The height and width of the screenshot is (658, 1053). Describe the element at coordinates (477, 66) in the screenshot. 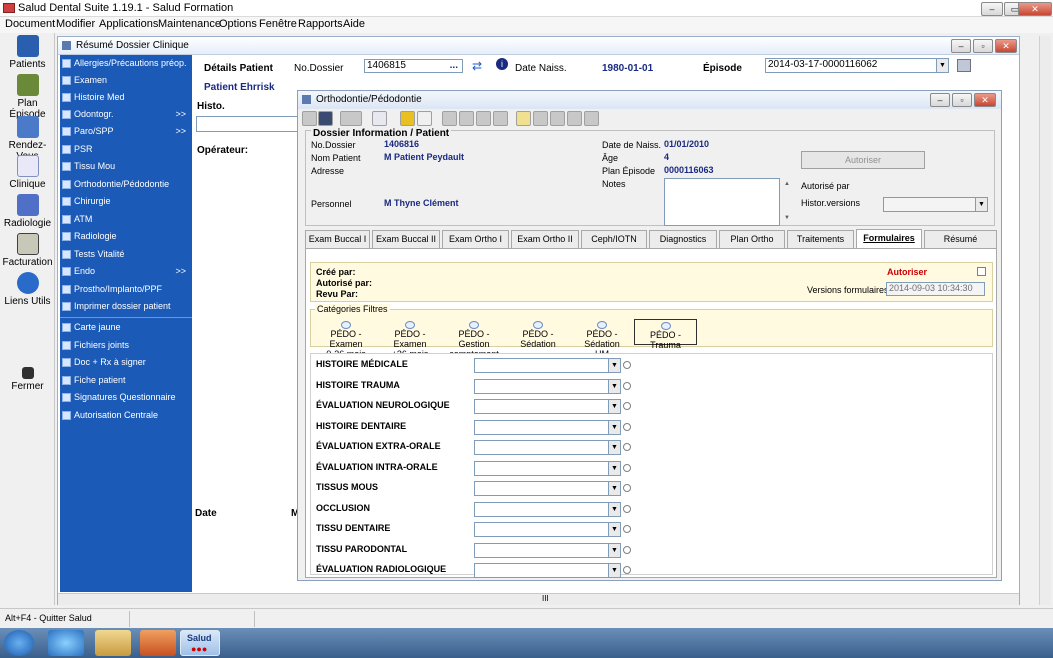

I see `refresh-icon: ⇄` at that location.